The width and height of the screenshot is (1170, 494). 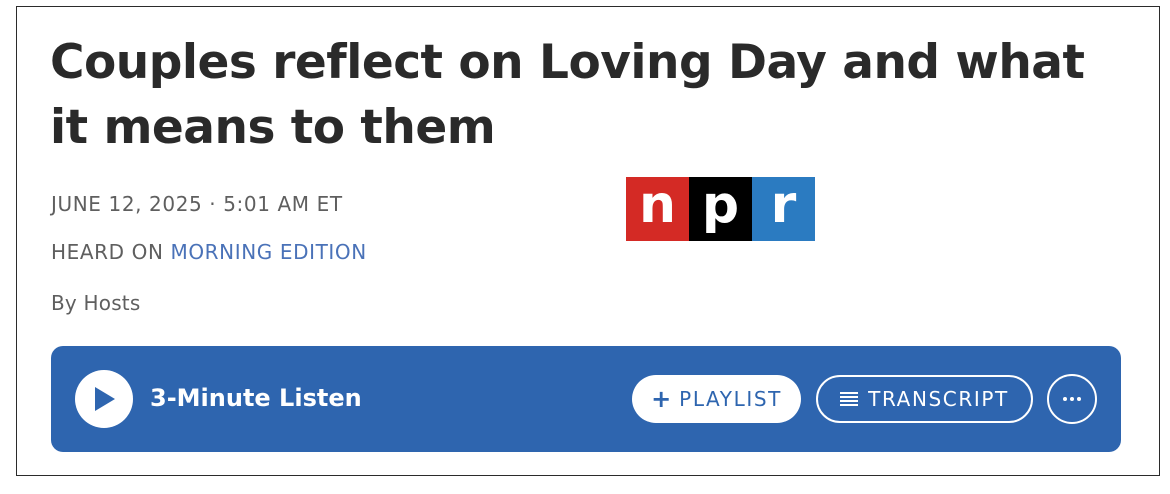 What do you see at coordinates (730, 399) in the screenshot?
I see `playlist-label: PLAYLIST` at bounding box center [730, 399].